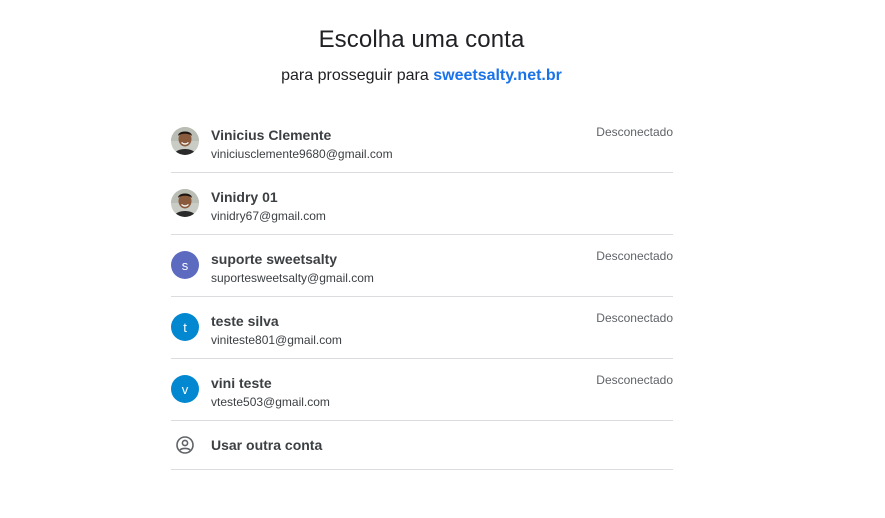 This screenshot has width=885, height=518. I want to click on account-email: vteste503@gmail.com, so click(270, 402).